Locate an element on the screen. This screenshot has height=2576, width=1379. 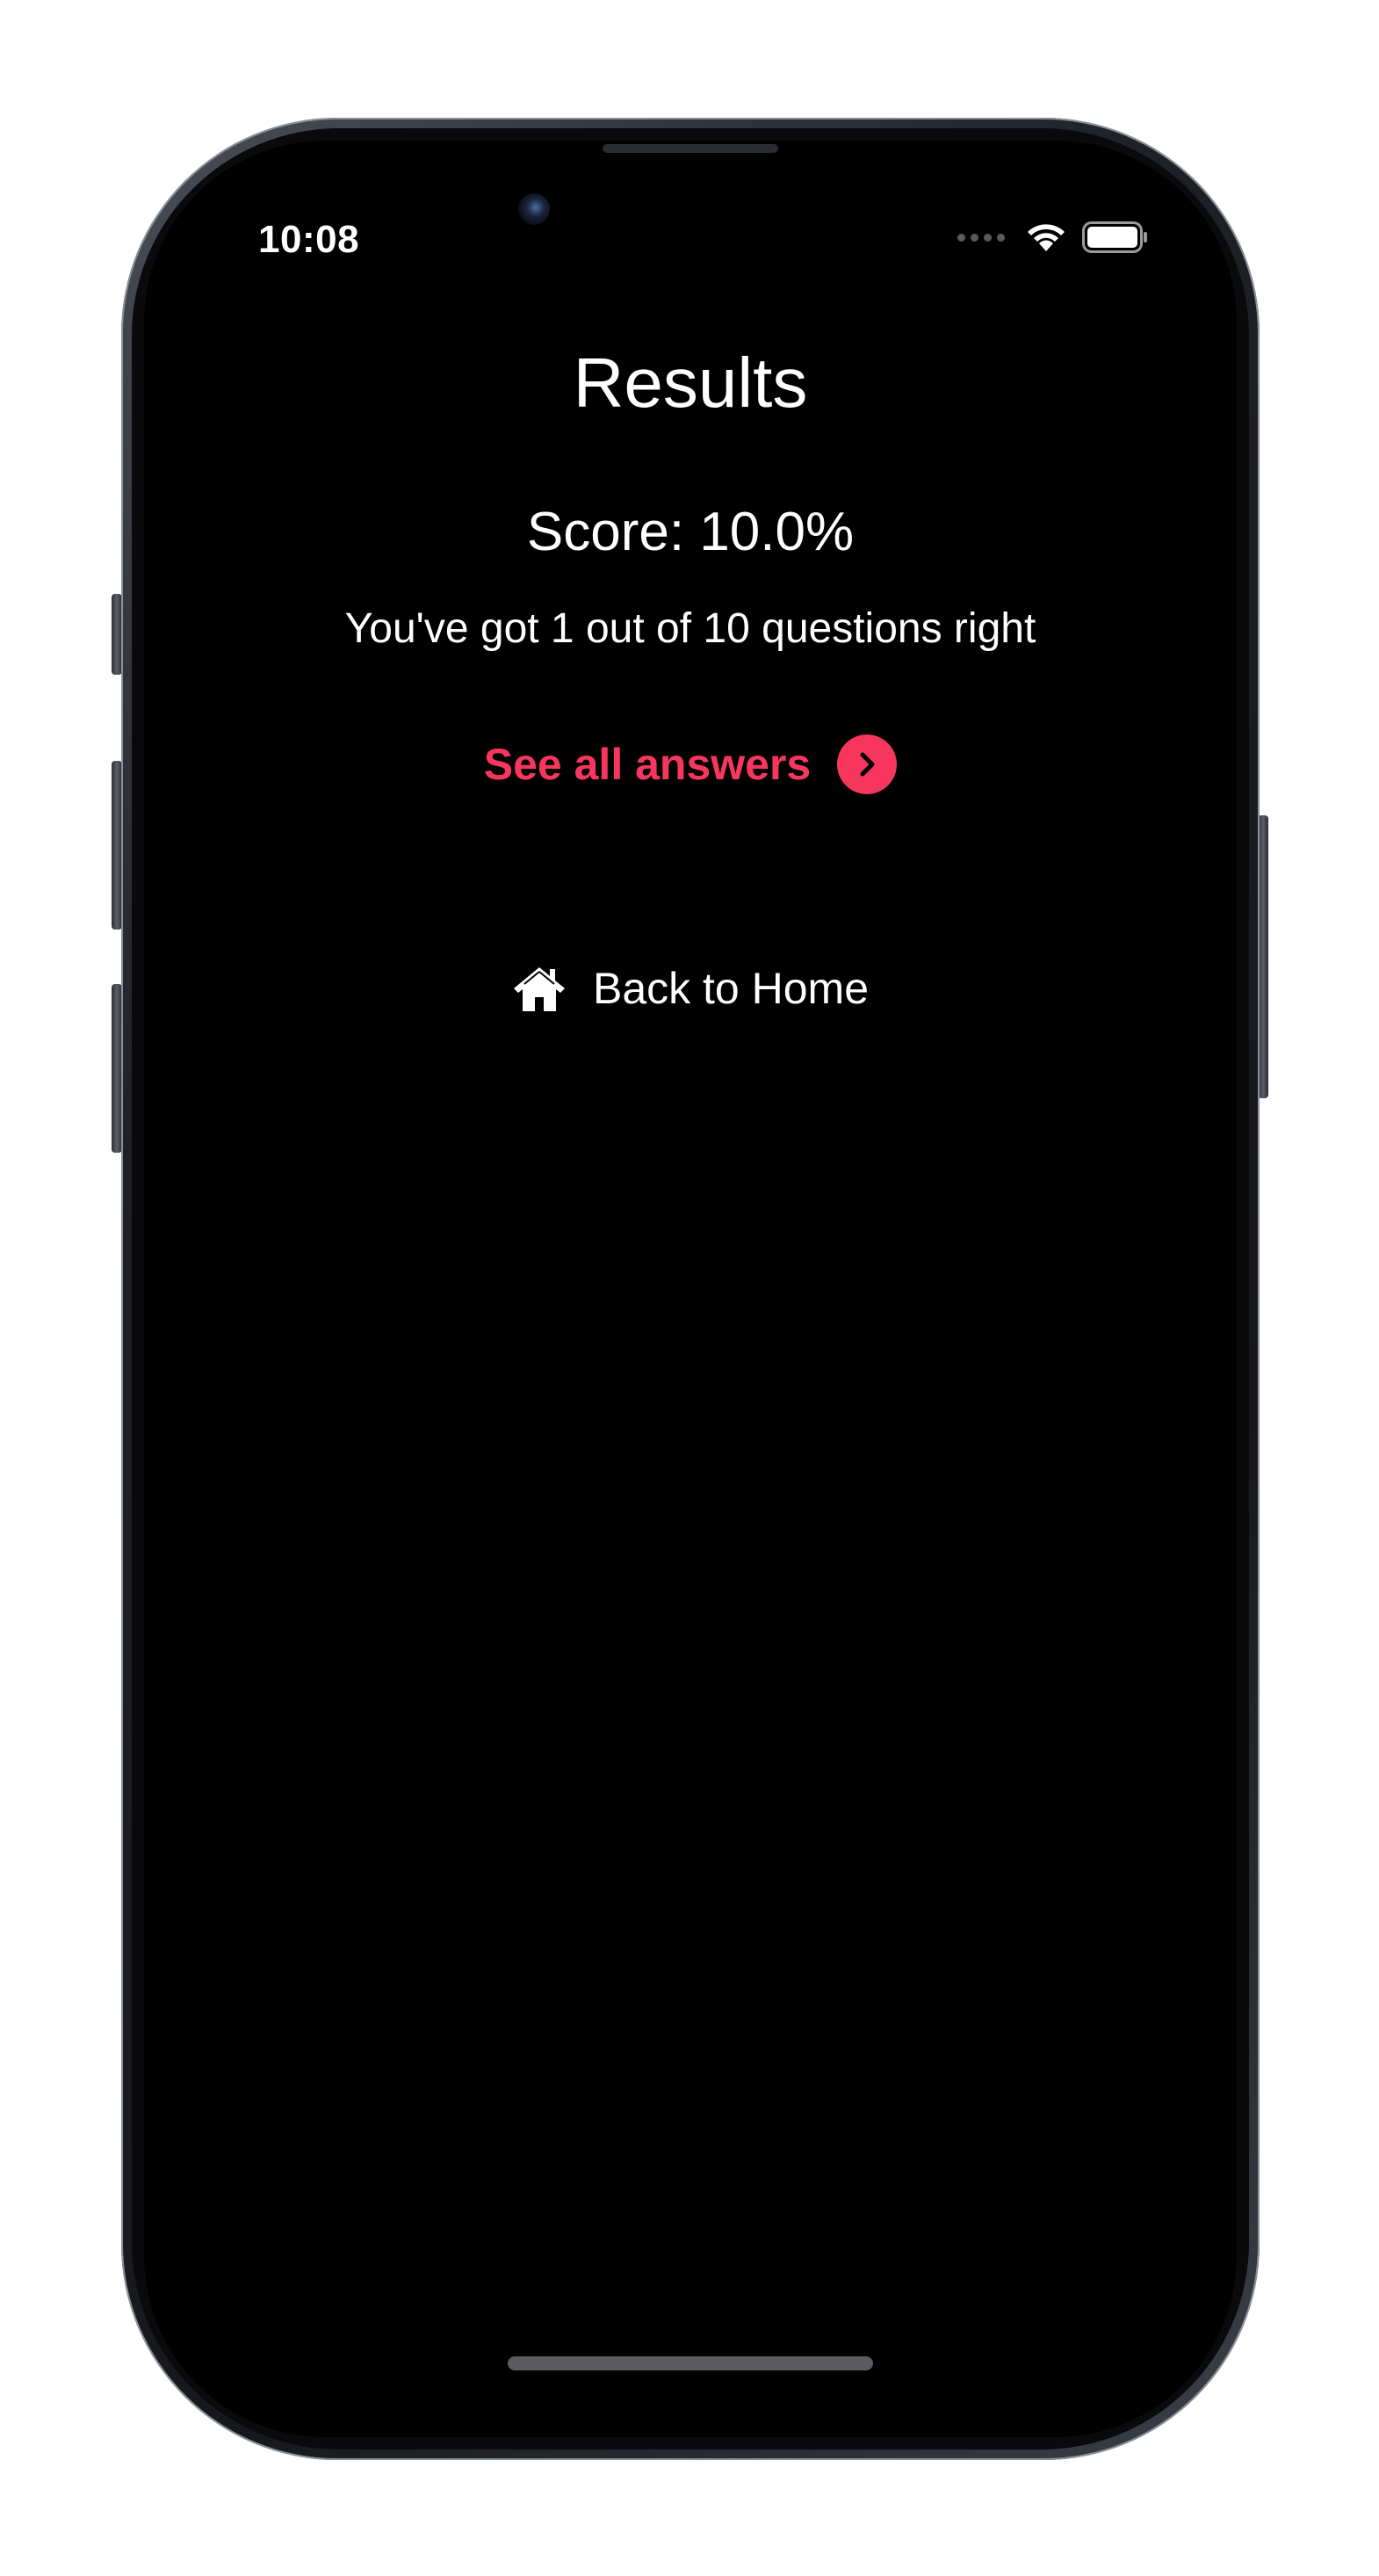
score-summary: You've got 1 out of 10 questions right is located at coordinates (690, 628).